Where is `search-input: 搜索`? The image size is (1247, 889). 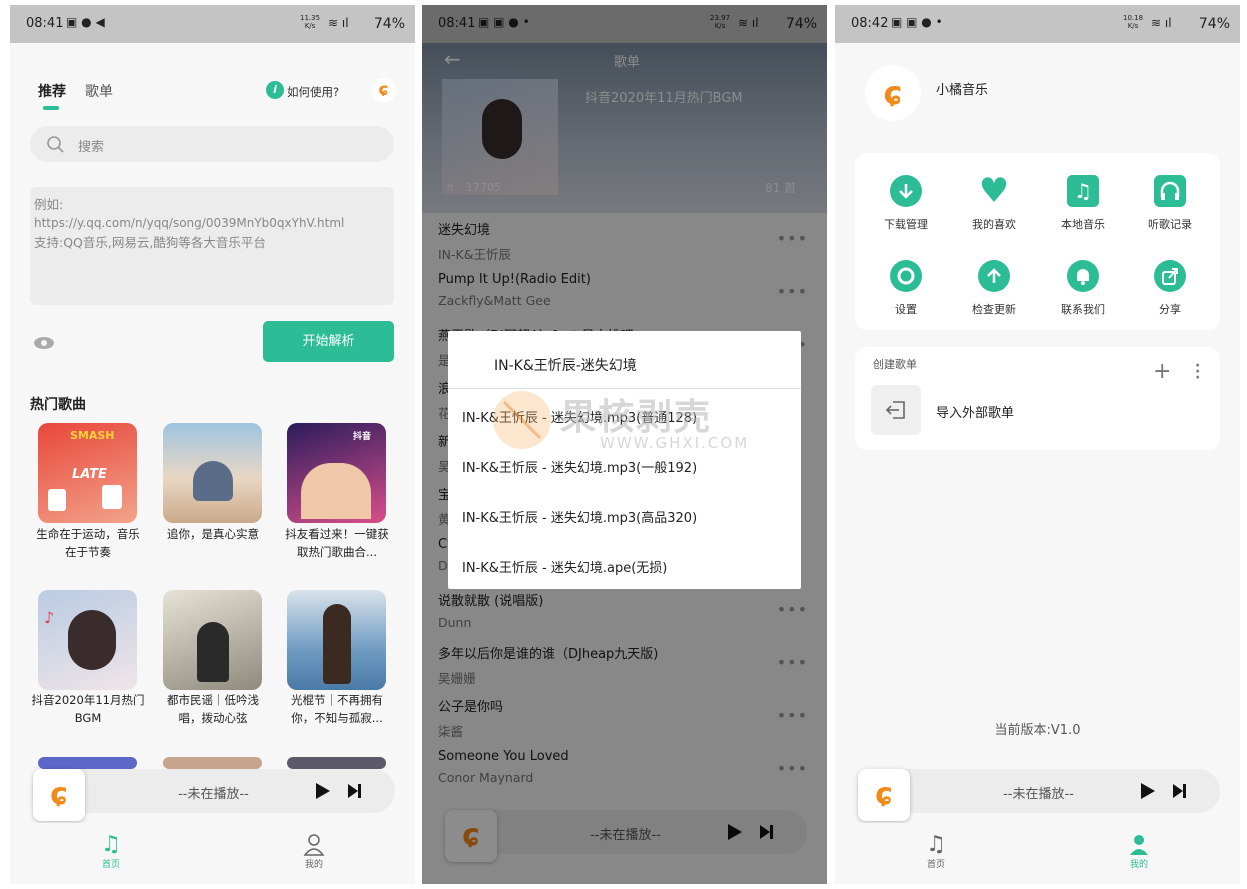
search-input: 搜索 is located at coordinates (212, 144).